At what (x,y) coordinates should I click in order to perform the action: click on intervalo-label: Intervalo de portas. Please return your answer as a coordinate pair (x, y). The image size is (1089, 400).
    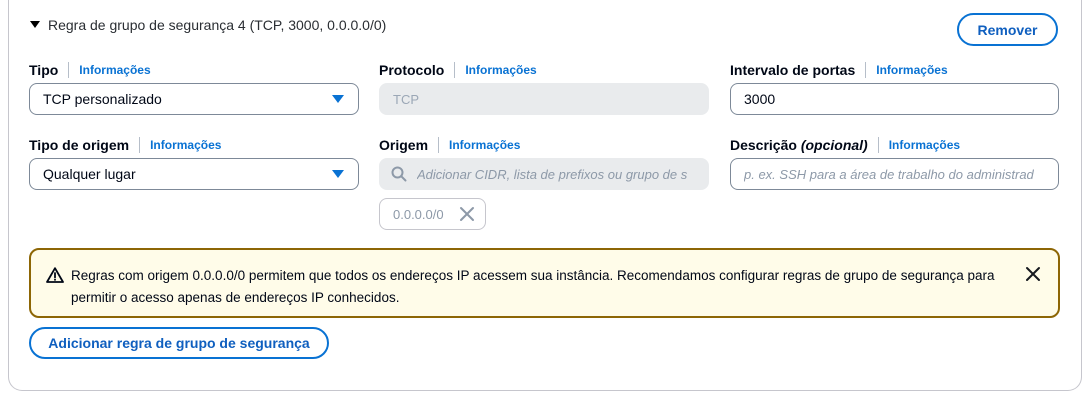
    Looking at the image, I should click on (793, 70).